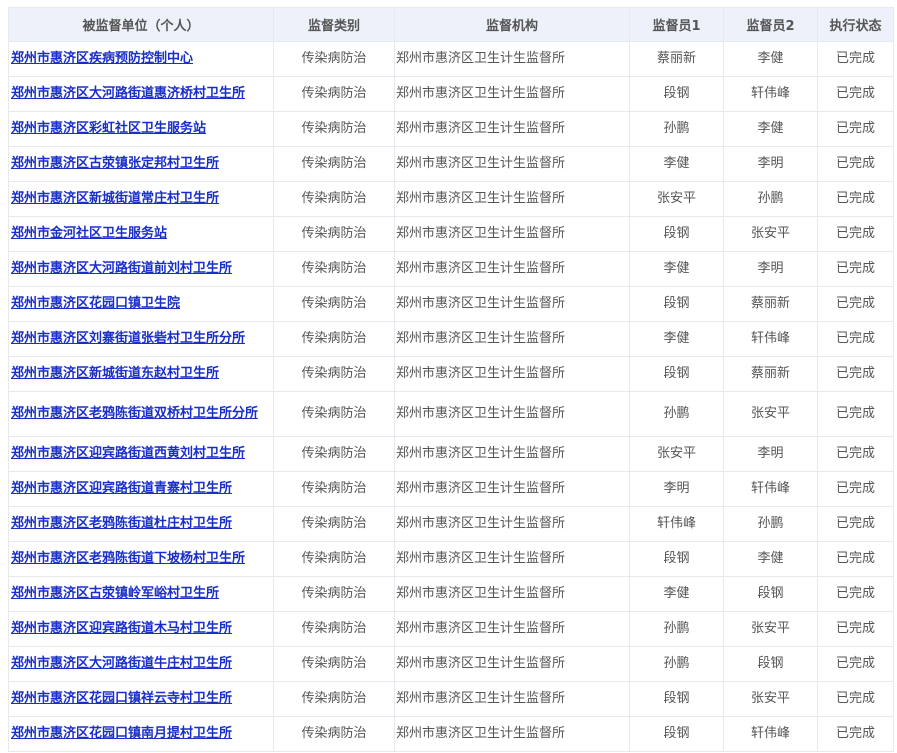  What do you see at coordinates (676, 414) in the screenshot?
I see `cell-inspector1: 孙鹏` at bounding box center [676, 414].